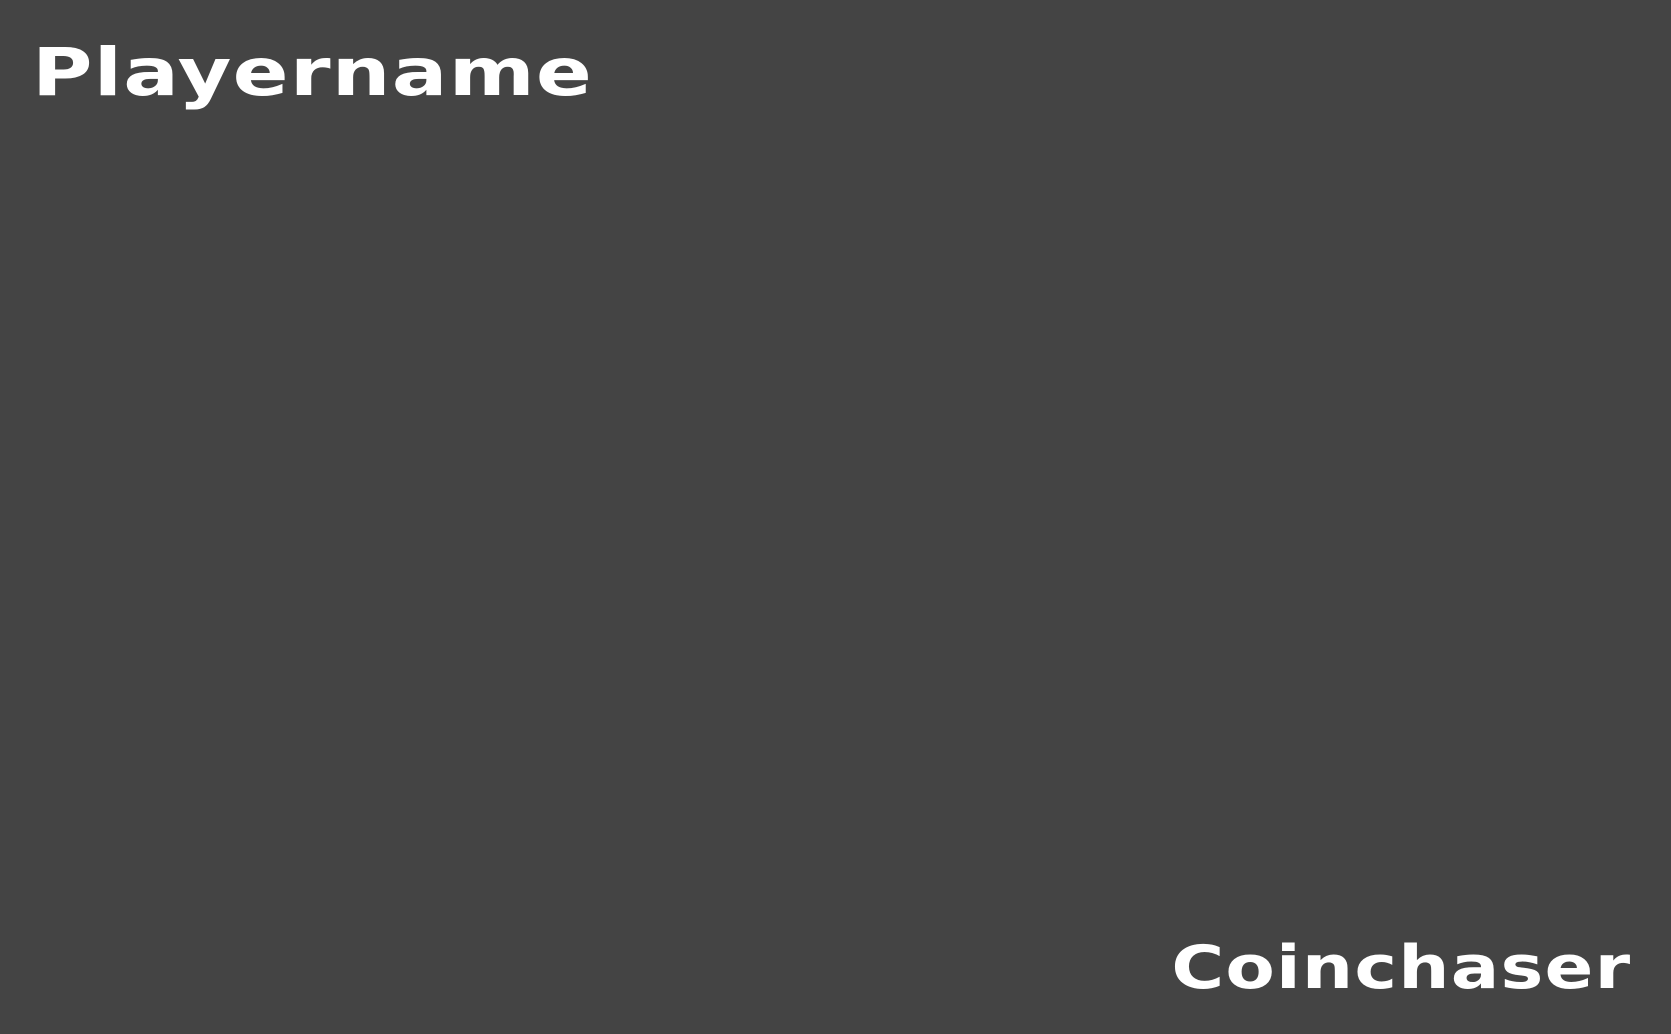  I want to click on player-name-label: Playername, so click(313, 72).